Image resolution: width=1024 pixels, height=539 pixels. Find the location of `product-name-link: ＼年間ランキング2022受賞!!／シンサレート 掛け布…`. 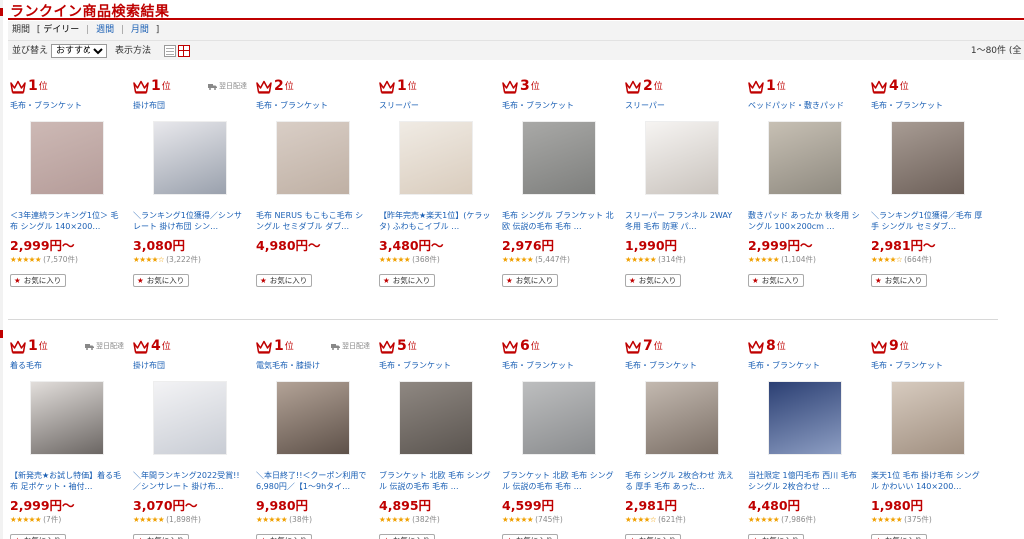

product-name-link: ＼年間ランキング2022受賞!!／シンサレート 掛け布… is located at coordinates (190, 481).